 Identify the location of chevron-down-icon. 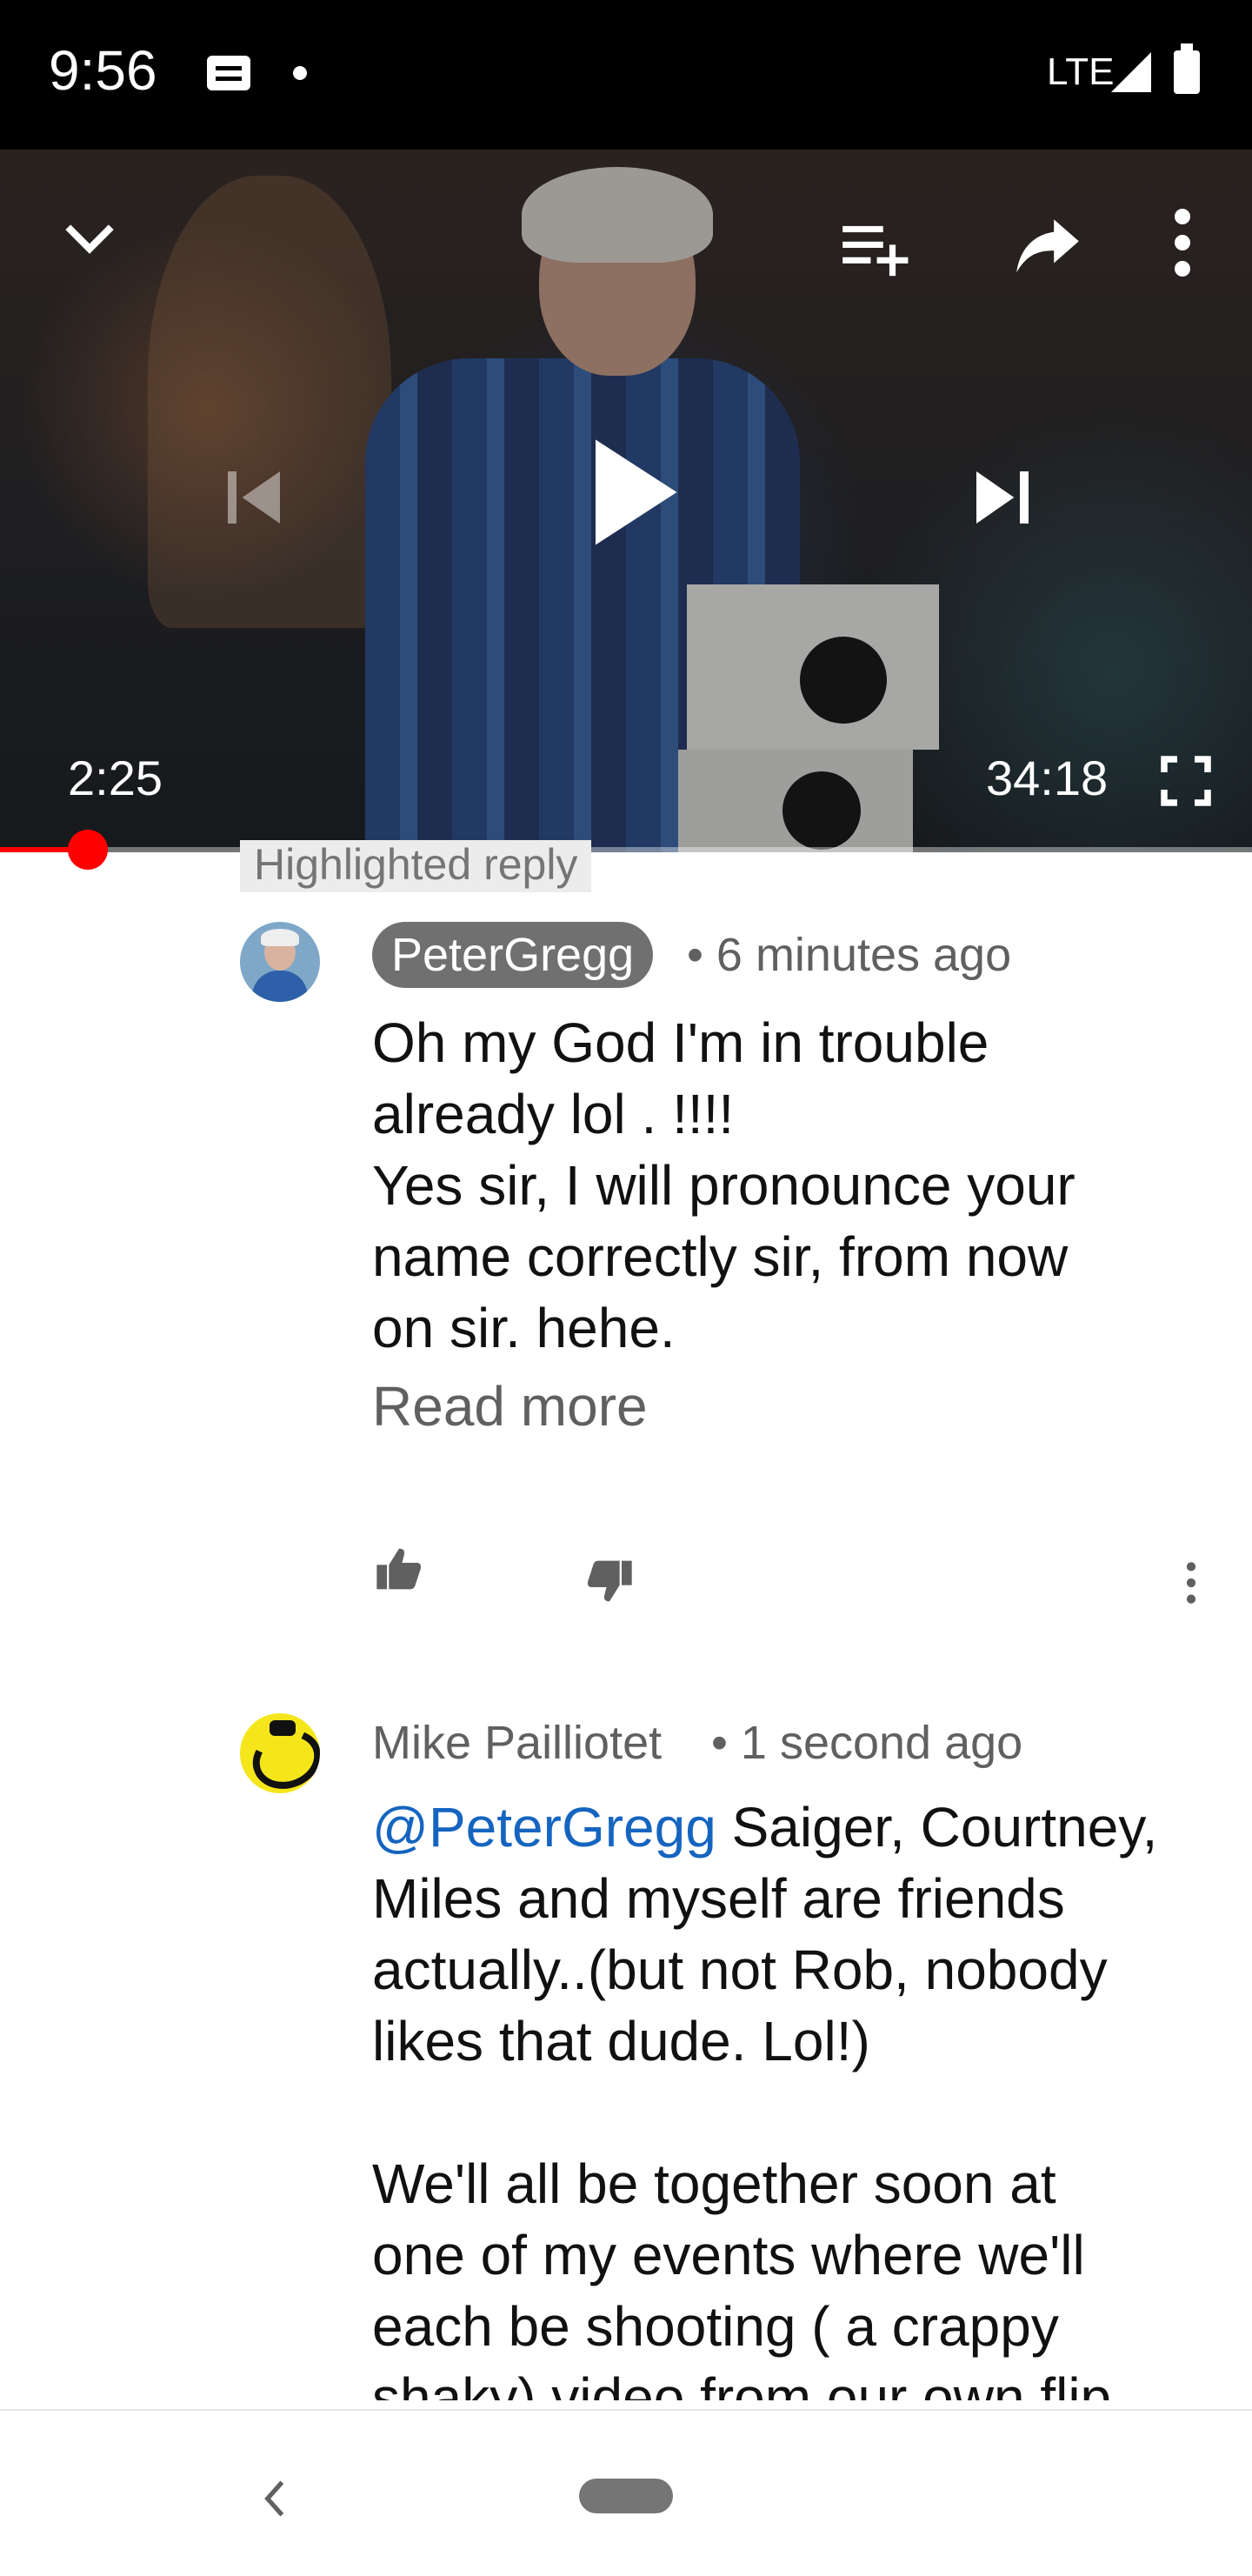
(89, 239).